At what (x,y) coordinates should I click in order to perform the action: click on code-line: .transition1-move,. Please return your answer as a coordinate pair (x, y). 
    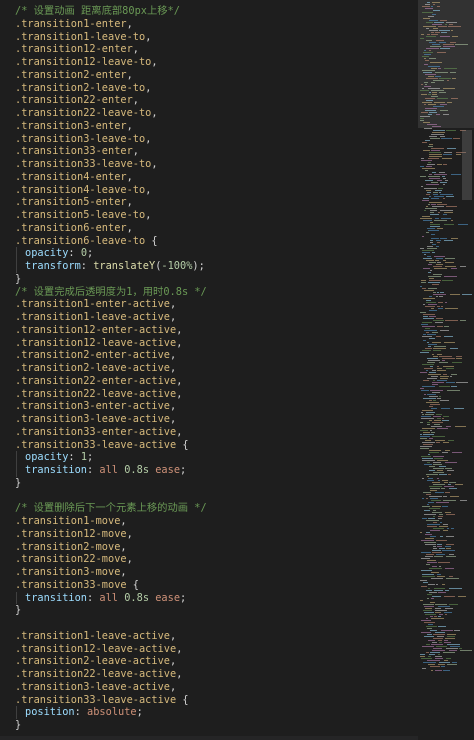
    Looking at the image, I should click on (209, 521).